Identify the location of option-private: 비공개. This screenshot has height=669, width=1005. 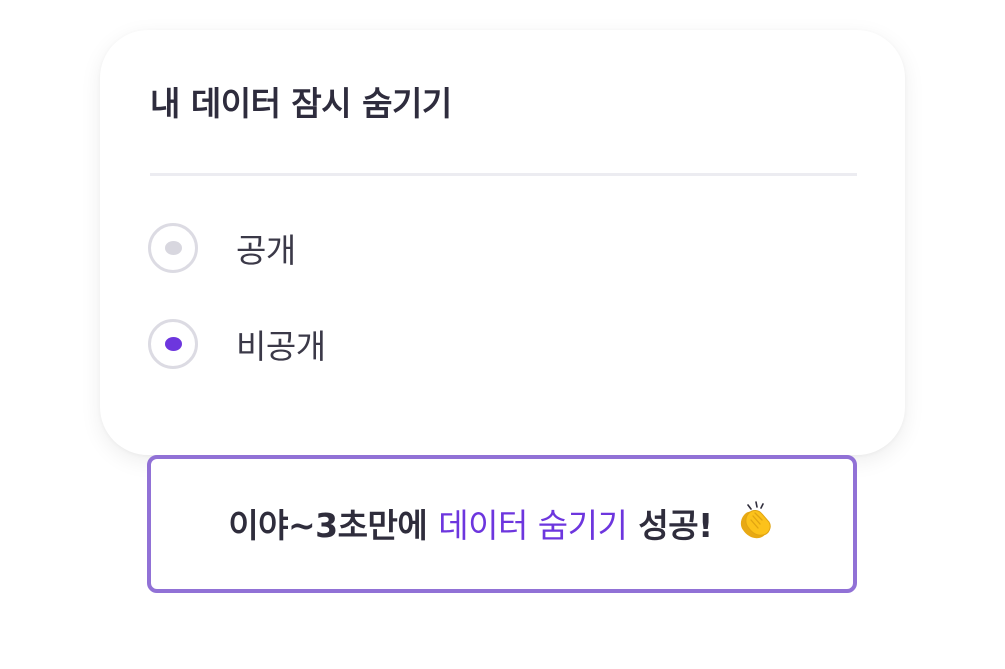
(237, 344).